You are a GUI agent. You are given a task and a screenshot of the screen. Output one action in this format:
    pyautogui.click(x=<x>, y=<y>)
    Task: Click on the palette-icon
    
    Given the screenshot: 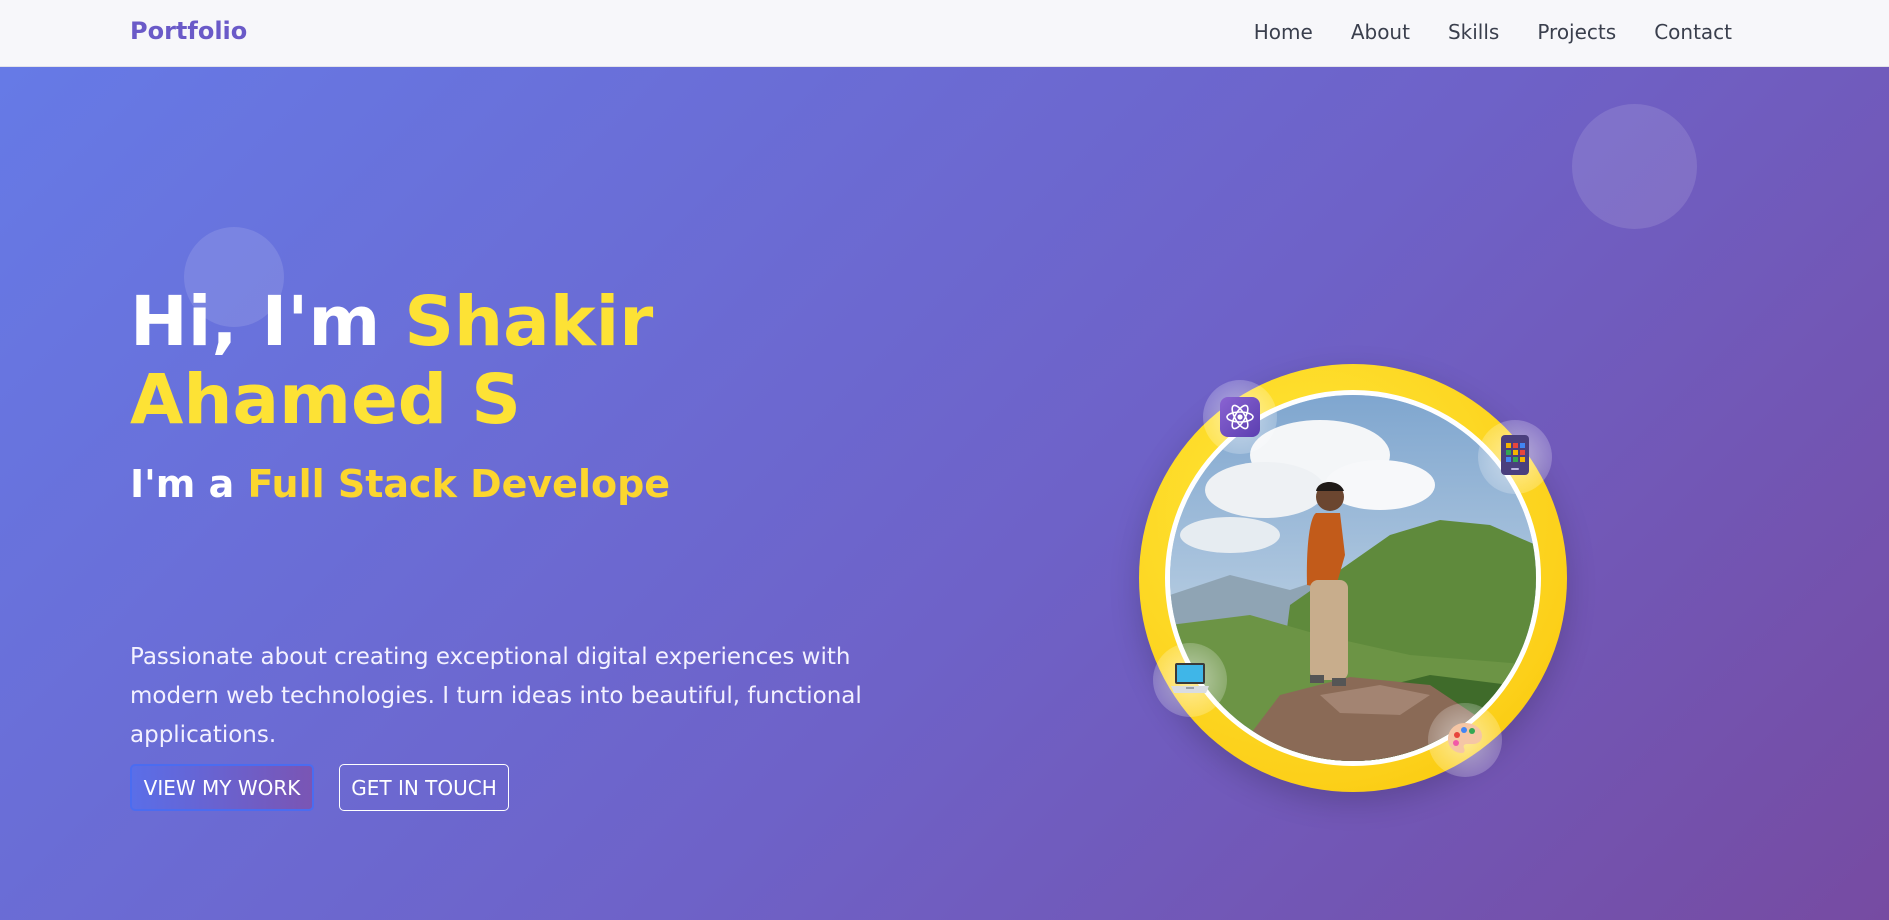 What is the action you would take?
    pyautogui.click(x=1465, y=740)
    